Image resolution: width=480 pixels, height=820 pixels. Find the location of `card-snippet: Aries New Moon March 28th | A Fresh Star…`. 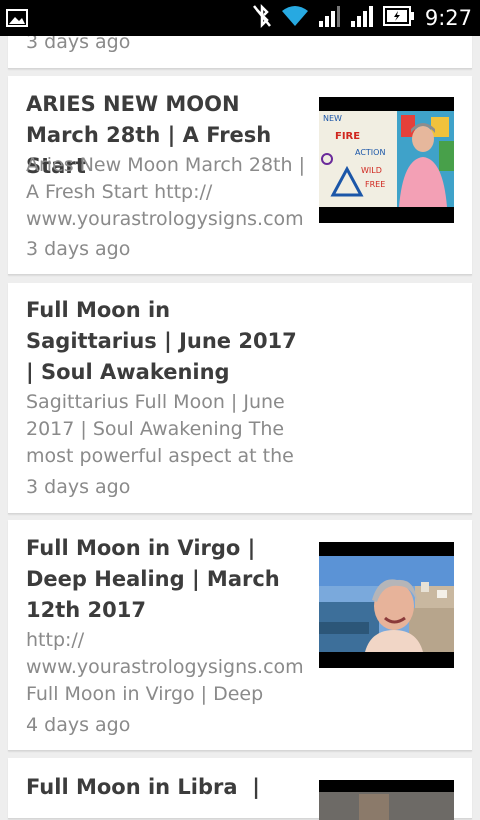

card-snippet: Aries New Moon March 28th | A Fresh Star… is located at coordinates (165, 192).